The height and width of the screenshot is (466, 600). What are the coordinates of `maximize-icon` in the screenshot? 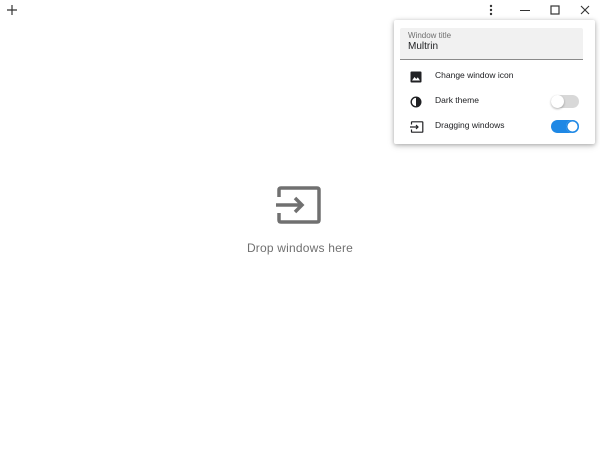 It's located at (555, 10).